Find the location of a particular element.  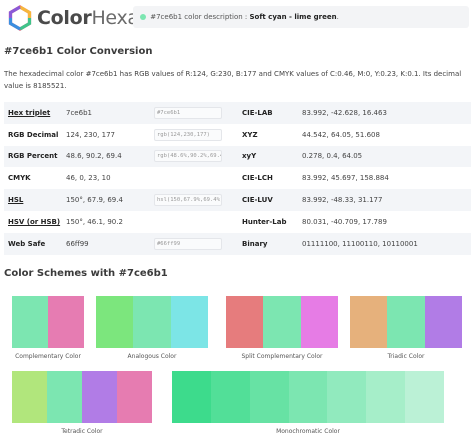

scheme-triadic-color: Triadic Color is located at coordinates (406, 328).